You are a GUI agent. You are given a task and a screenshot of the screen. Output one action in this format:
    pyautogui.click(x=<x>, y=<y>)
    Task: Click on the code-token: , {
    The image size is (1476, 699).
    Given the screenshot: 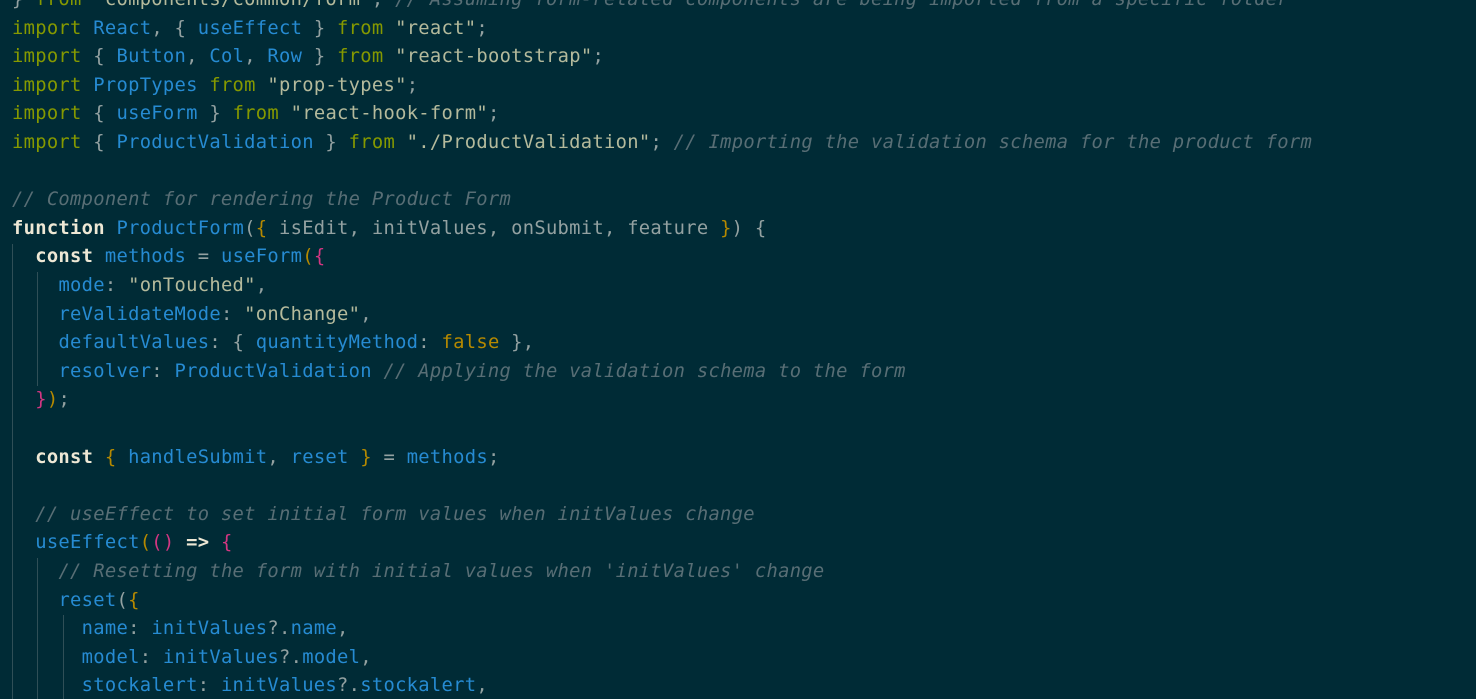 What is the action you would take?
    pyautogui.click(x=174, y=28)
    